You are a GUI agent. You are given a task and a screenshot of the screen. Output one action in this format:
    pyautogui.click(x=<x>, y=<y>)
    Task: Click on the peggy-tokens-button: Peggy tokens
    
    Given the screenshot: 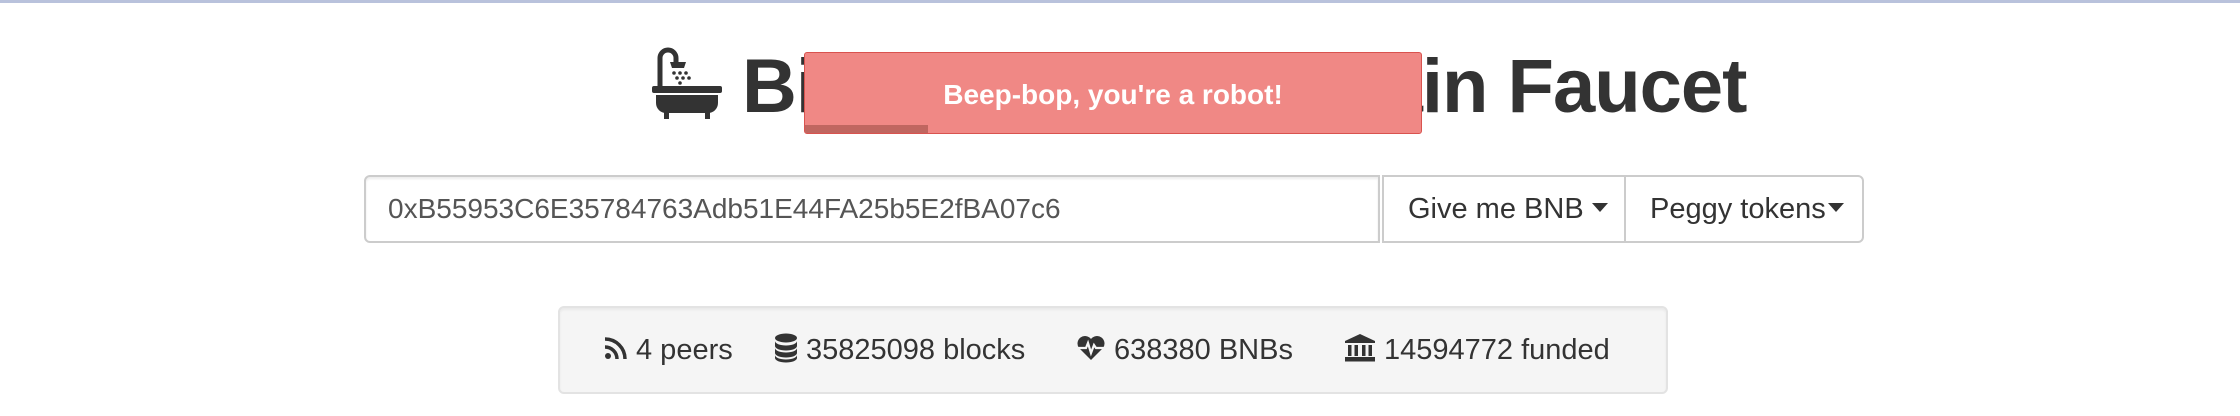 What is the action you would take?
    pyautogui.click(x=1744, y=209)
    